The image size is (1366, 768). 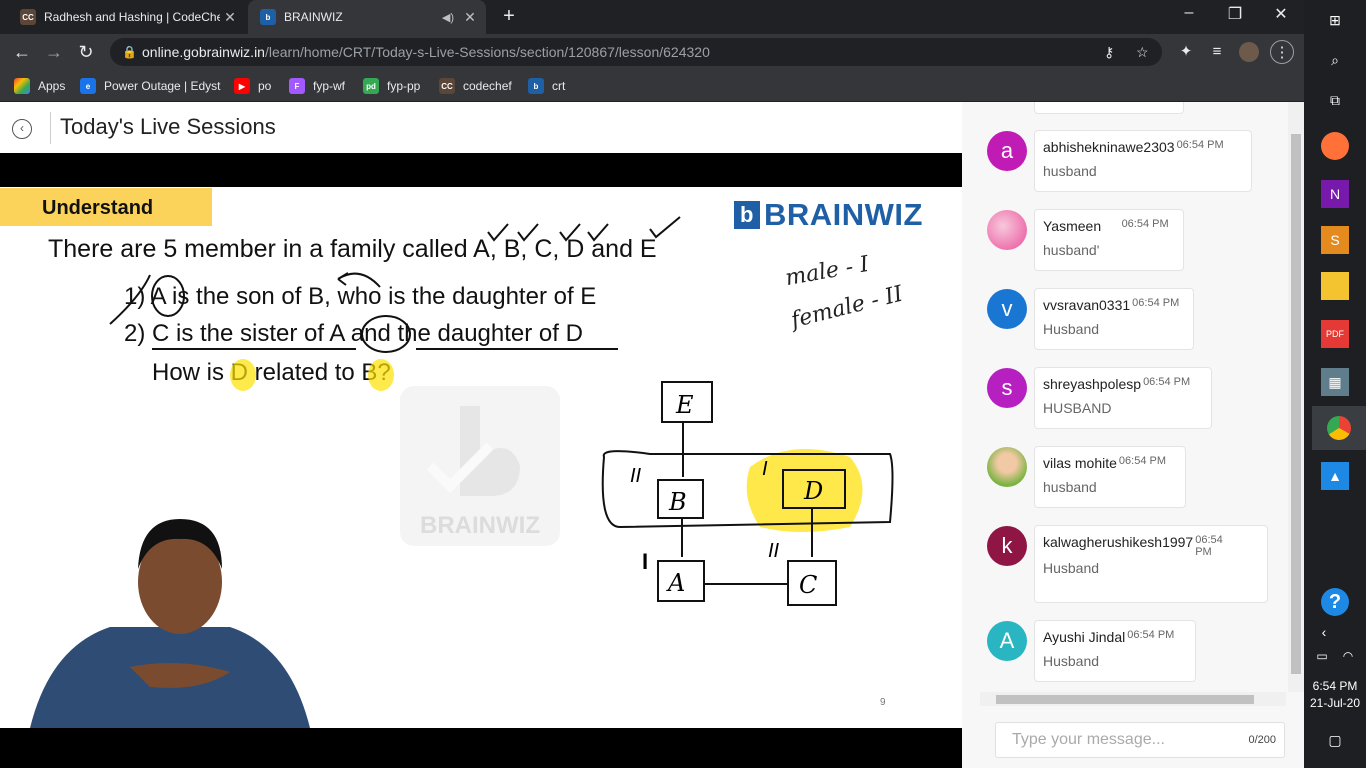 I want to click on help-icon: ?, so click(x=1335, y=602).